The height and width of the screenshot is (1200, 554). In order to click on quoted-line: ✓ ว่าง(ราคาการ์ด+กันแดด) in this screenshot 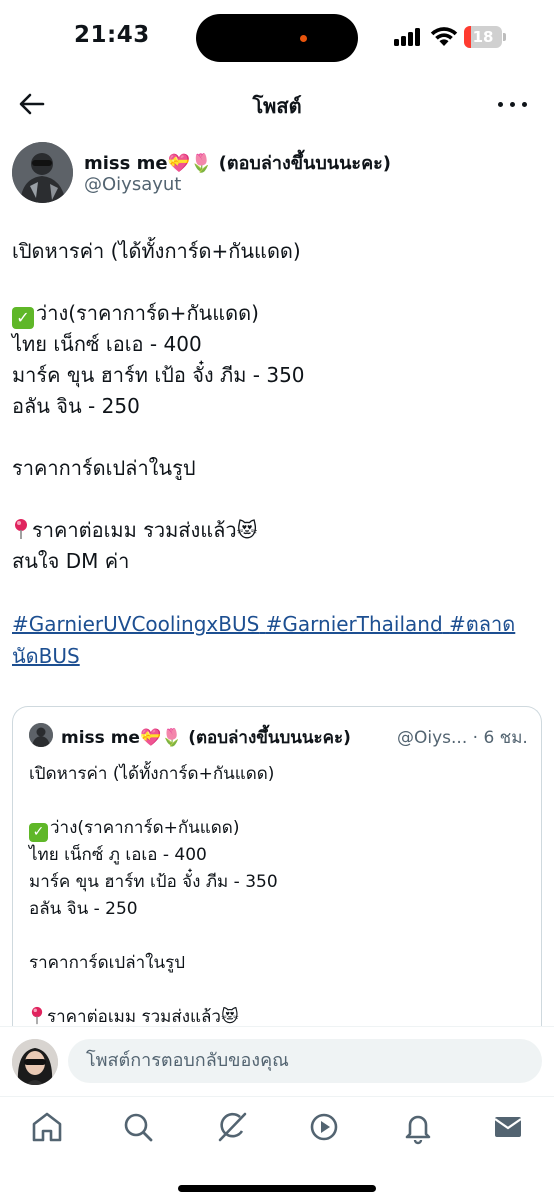, I will do `click(279, 828)`.